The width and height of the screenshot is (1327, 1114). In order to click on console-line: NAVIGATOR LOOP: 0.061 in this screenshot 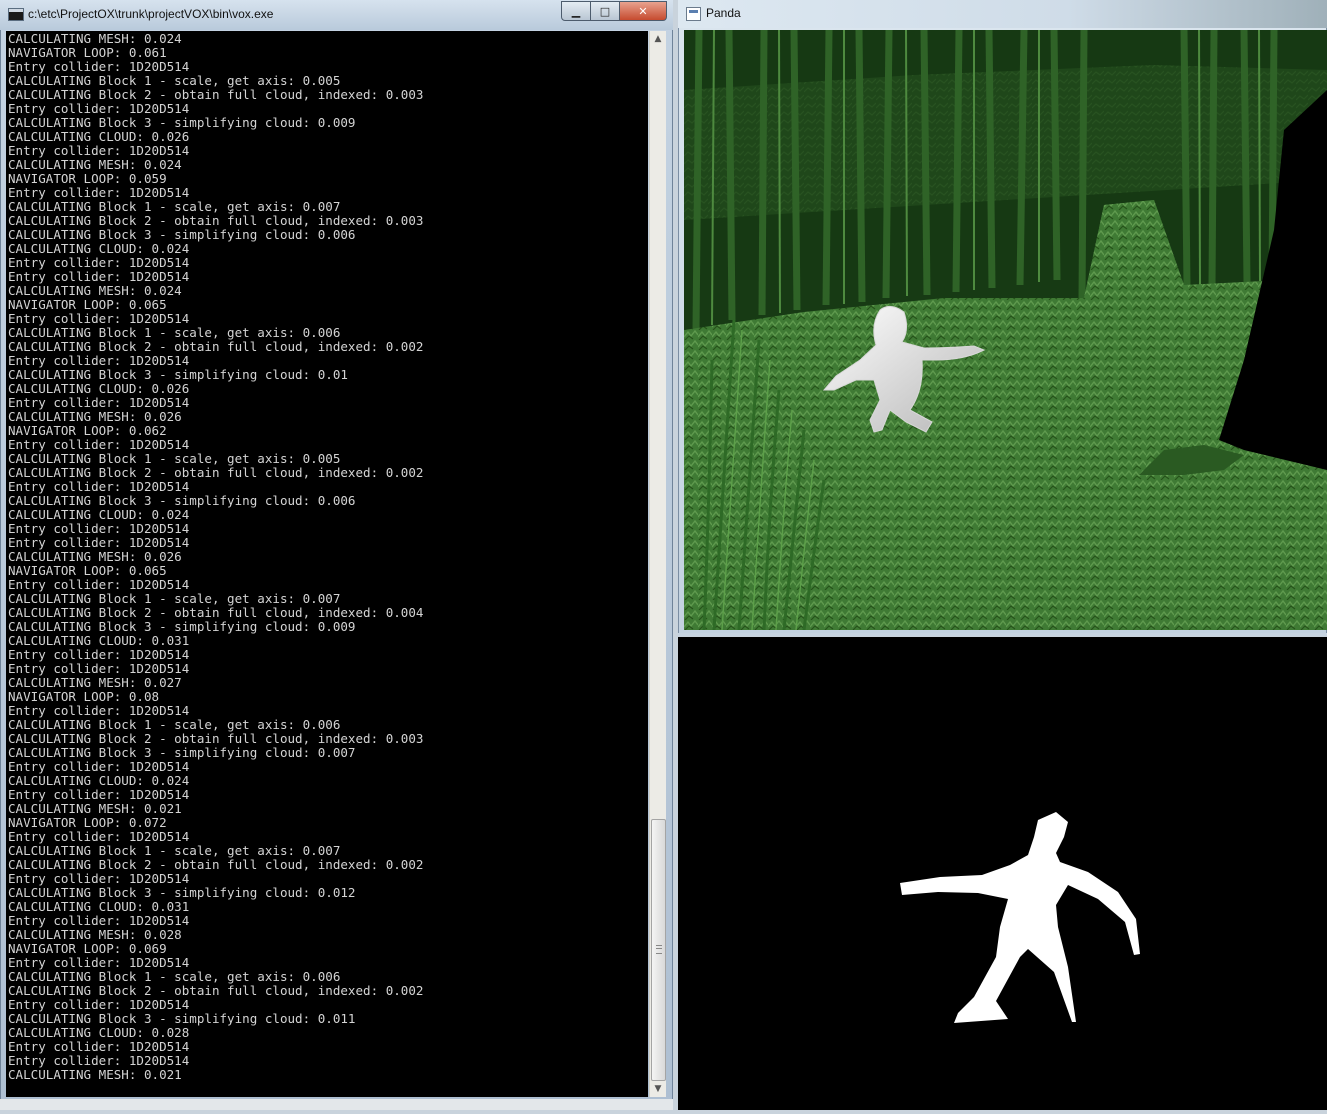, I will do `click(87, 52)`.